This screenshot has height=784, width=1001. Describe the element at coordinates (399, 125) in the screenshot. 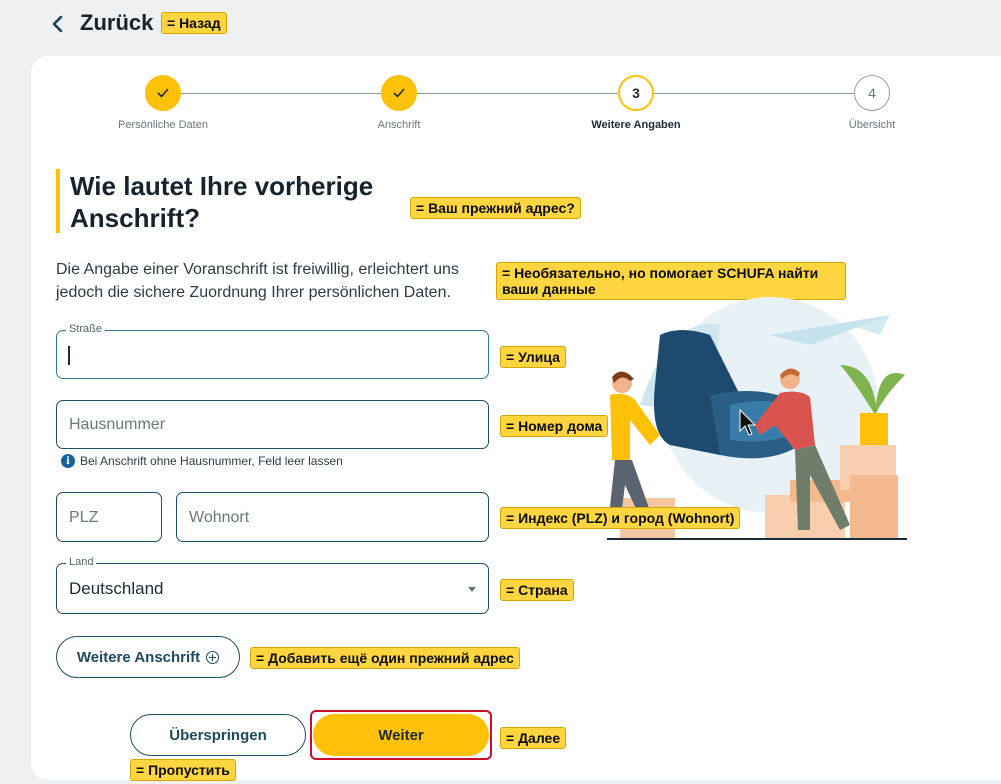

I see `step-2-label: Anschrift` at that location.